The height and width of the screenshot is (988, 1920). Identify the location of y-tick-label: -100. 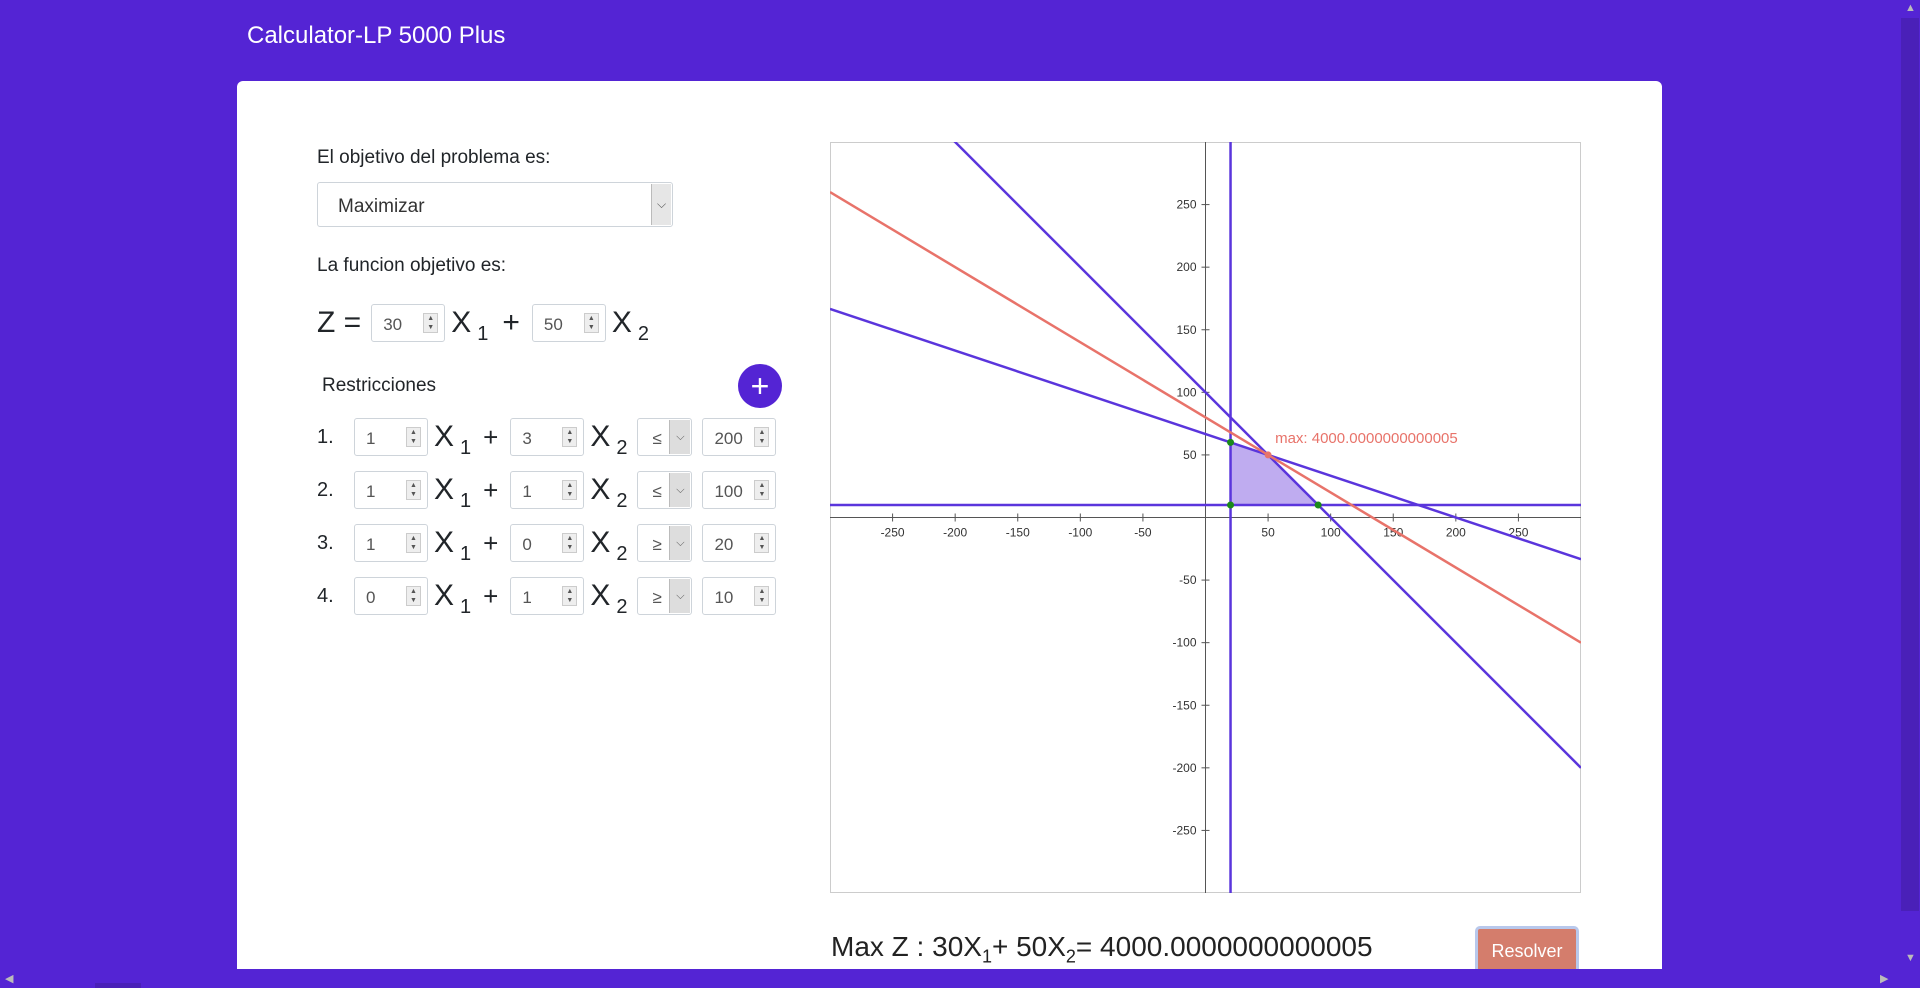
(1184, 643).